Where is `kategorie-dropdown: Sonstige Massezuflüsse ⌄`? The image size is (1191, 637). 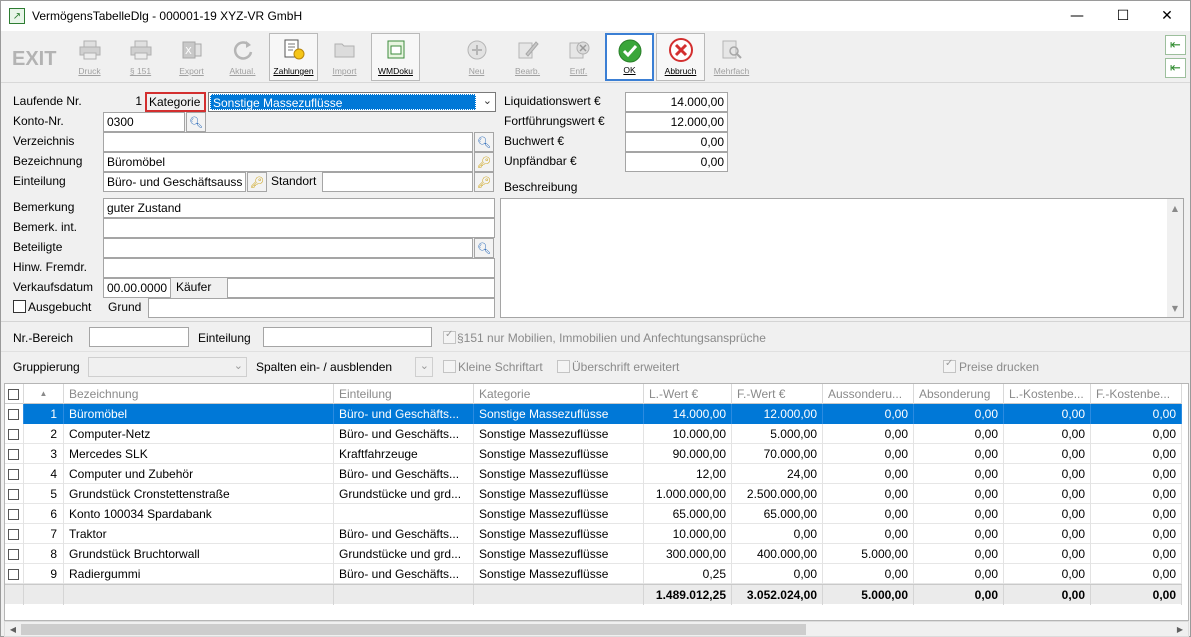
kategorie-dropdown: Sonstige Massezuflüsse ⌄ is located at coordinates (352, 102).